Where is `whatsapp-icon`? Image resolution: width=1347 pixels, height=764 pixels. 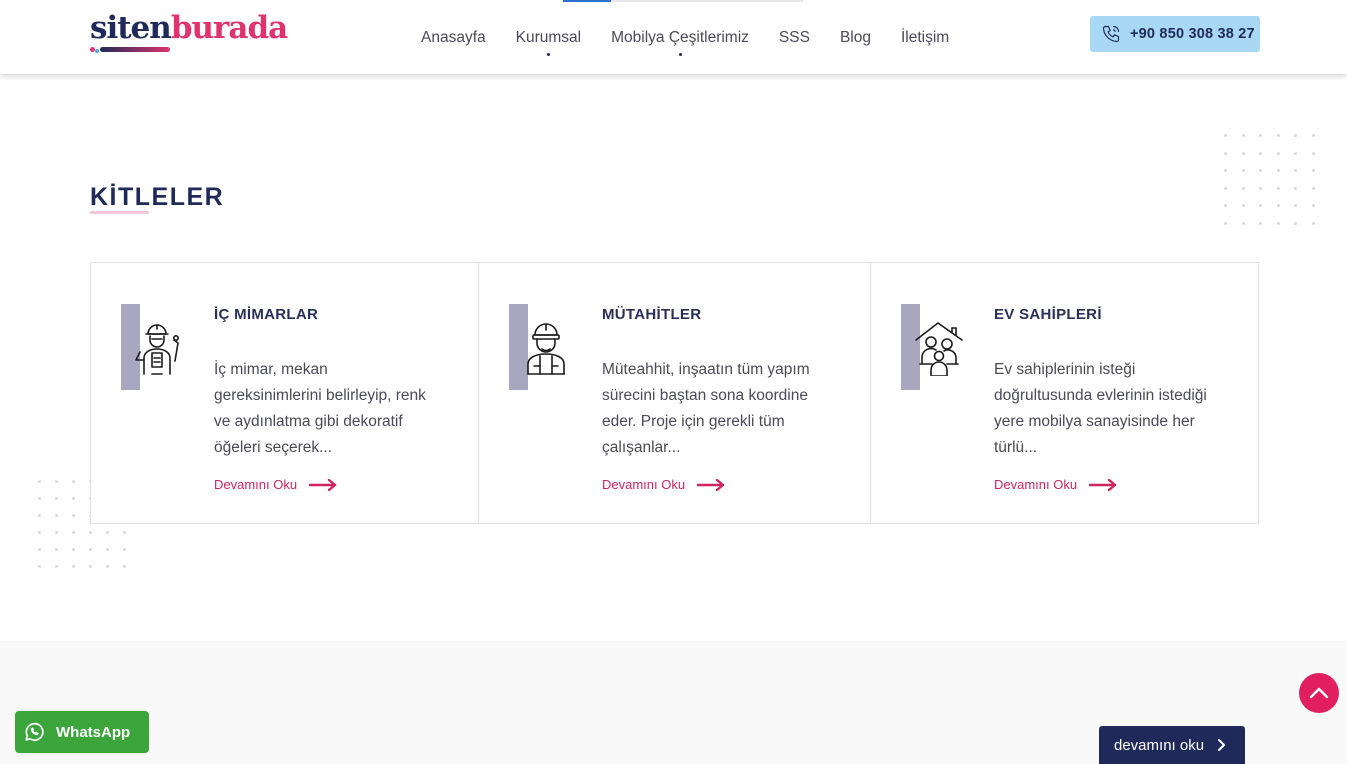 whatsapp-icon is located at coordinates (34, 731).